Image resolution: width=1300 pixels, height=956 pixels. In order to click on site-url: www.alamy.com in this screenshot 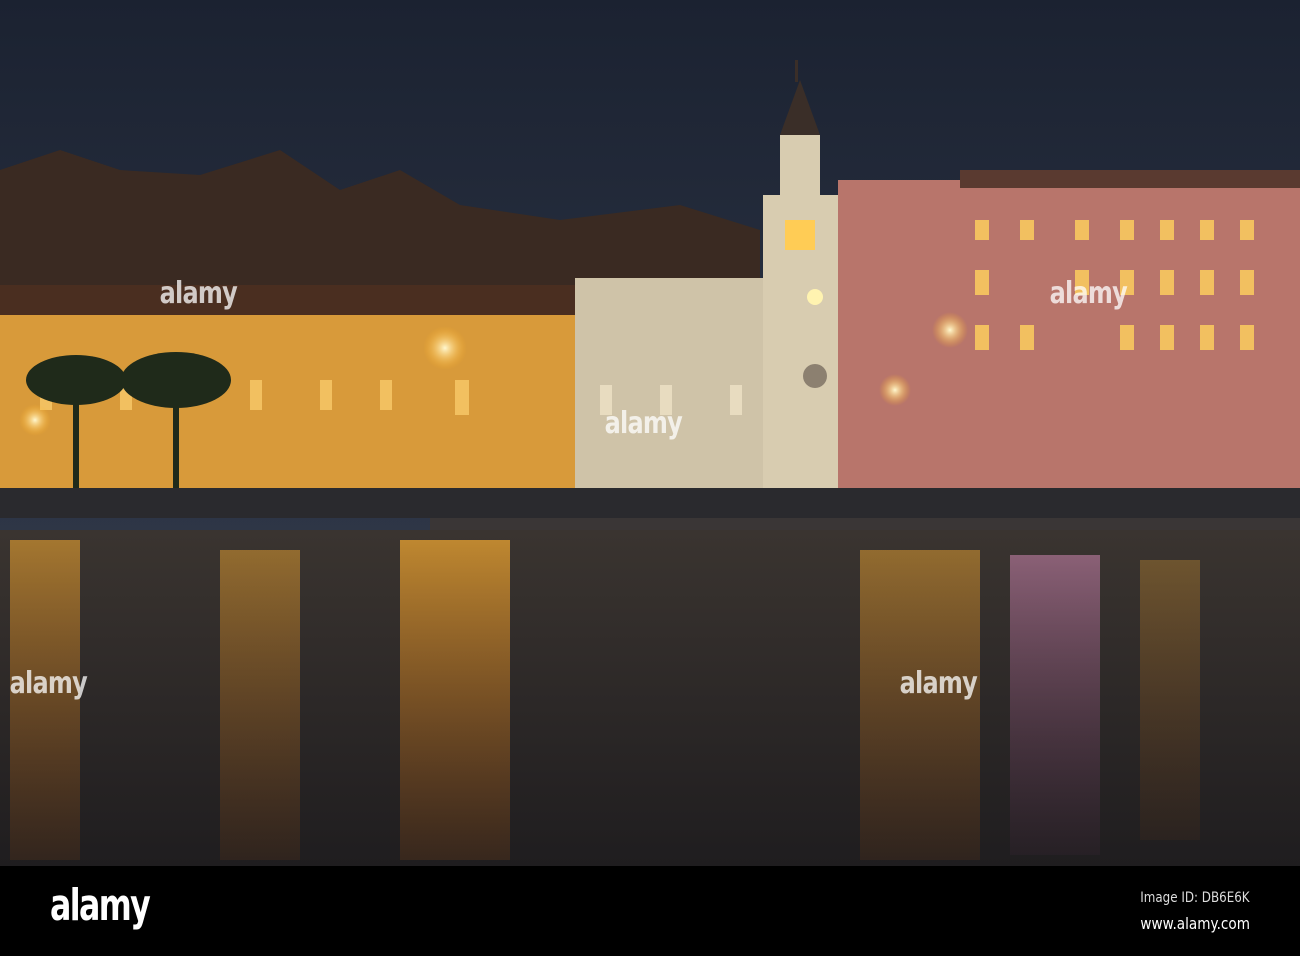, I will do `click(1195, 923)`.